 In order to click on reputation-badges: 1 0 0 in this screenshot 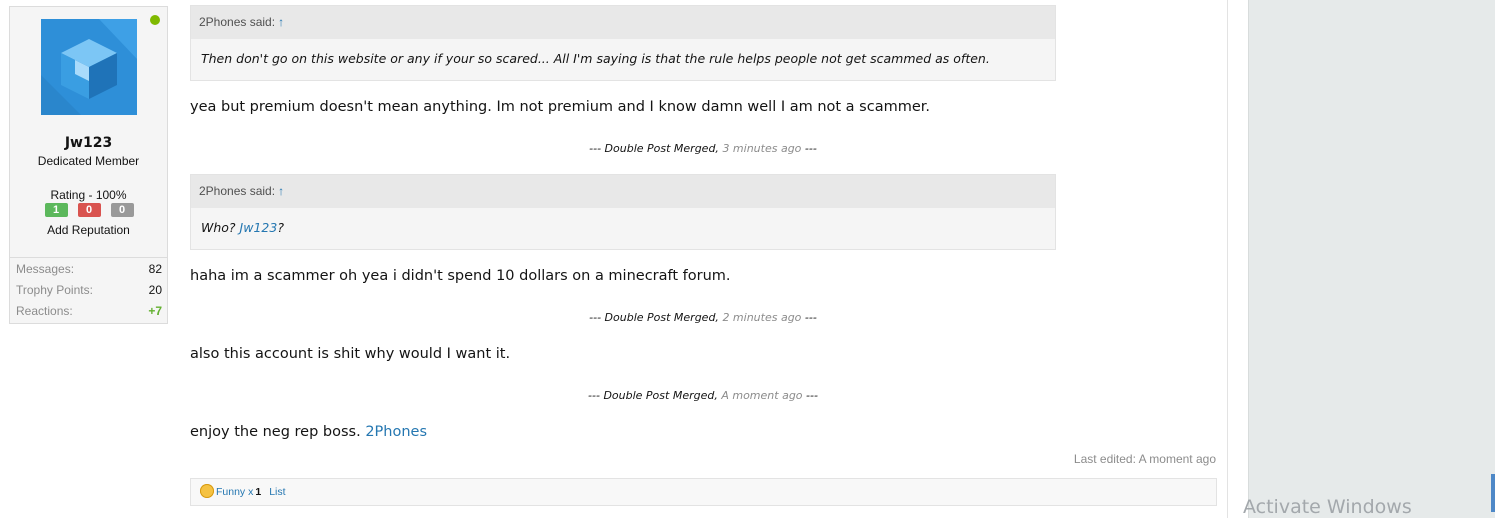, I will do `click(89, 210)`.